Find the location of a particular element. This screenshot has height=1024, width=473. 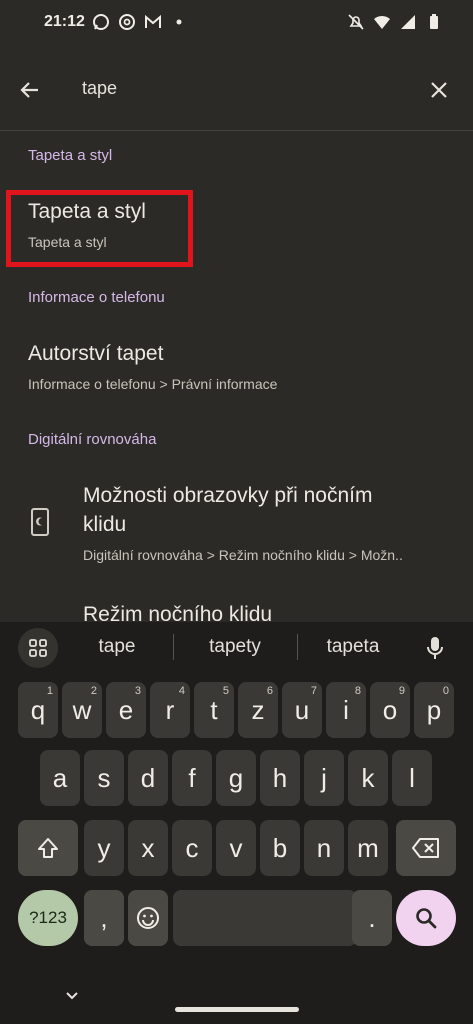

emoji-key is located at coordinates (148, 918).